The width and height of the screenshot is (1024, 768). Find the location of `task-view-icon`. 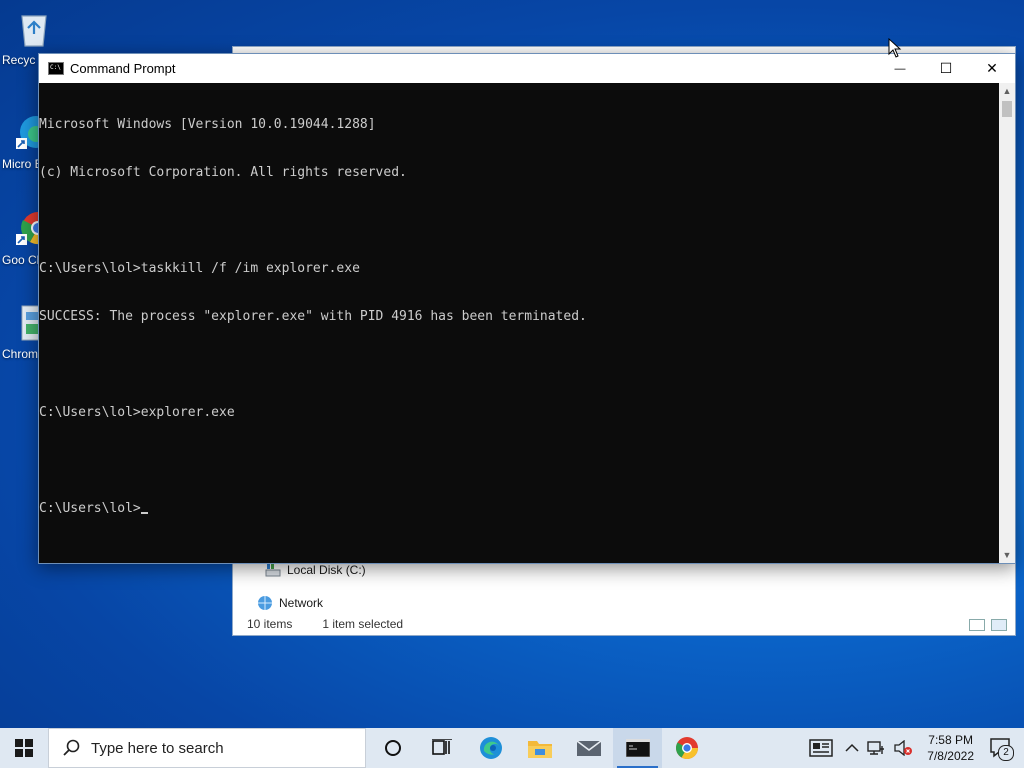

task-view-icon is located at coordinates (441, 747).